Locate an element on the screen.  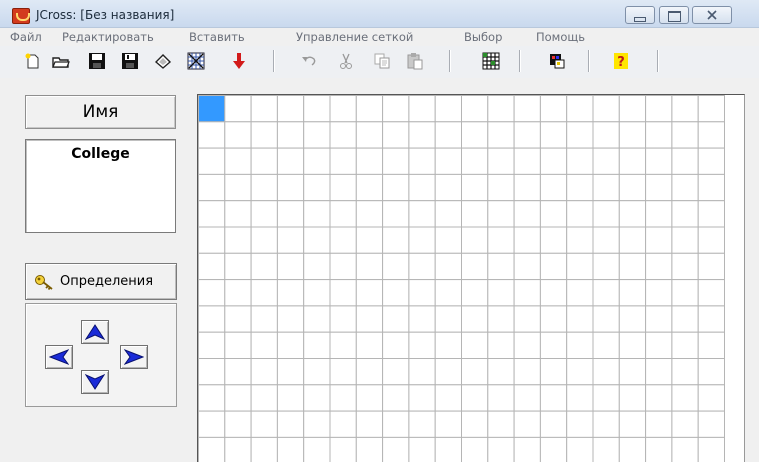
grid-button is located at coordinates (491, 61).